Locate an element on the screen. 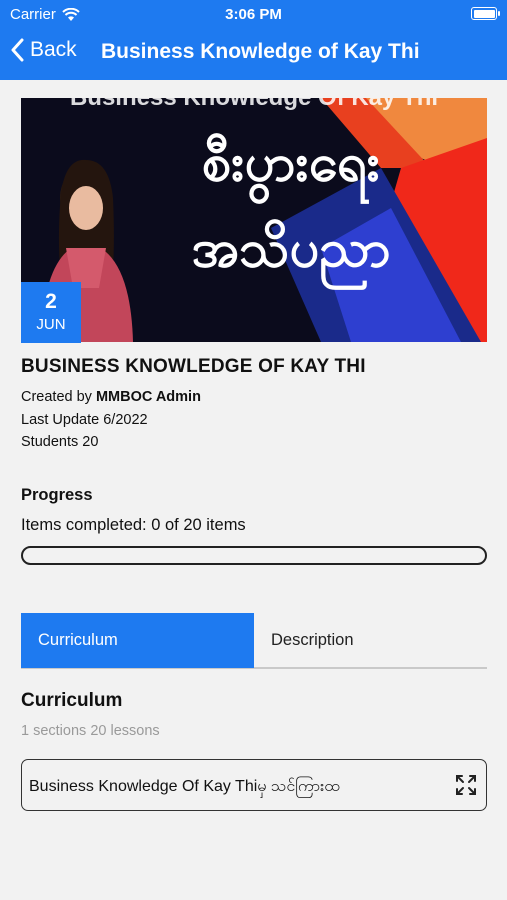  progress-heading: Progress is located at coordinates (57, 495).